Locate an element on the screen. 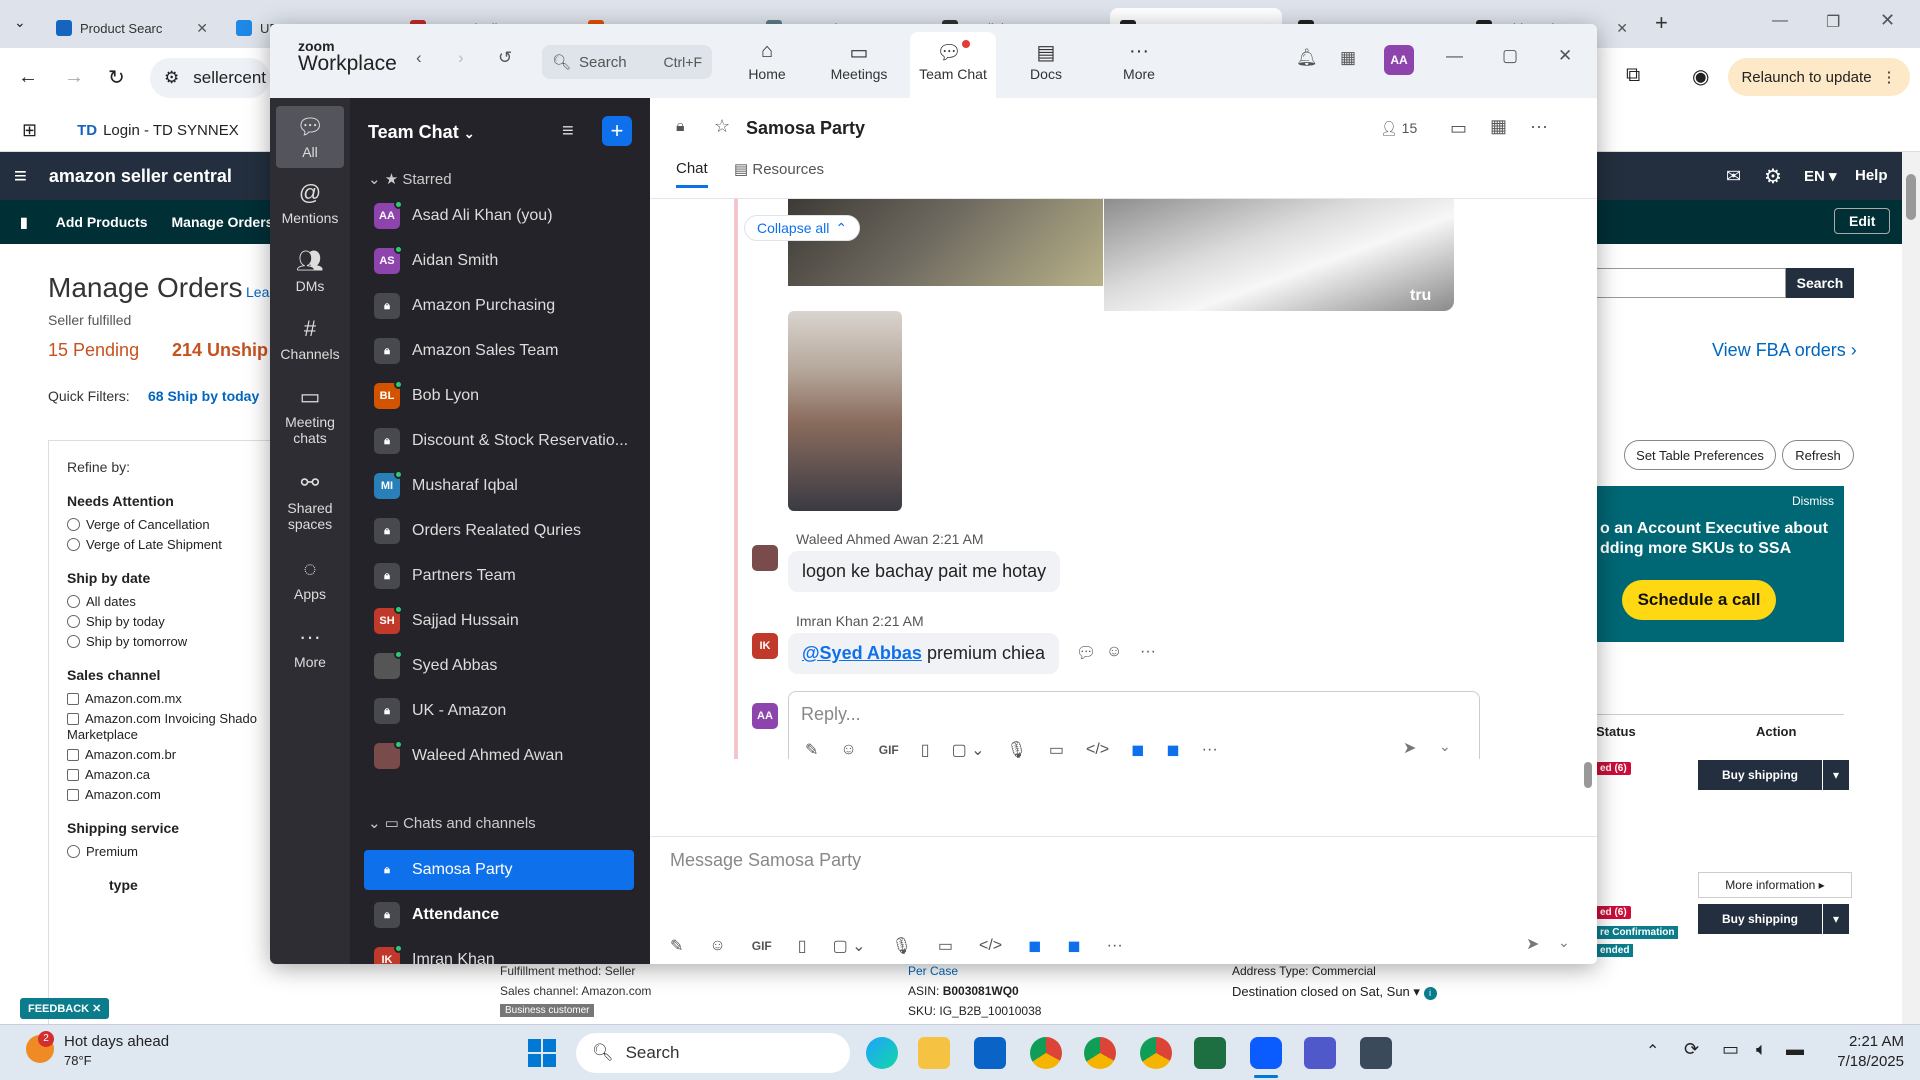 Image resolution: width=1920 pixels, height=1080 pixels. site-info-icon: ⚙ is located at coordinates (171, 78).